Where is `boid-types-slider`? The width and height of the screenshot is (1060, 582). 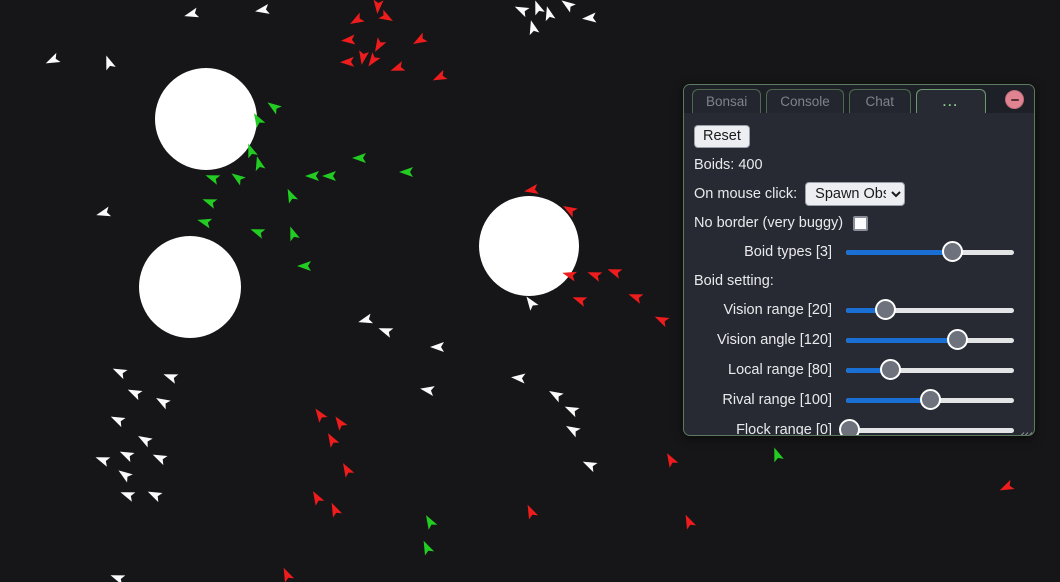
boid-types-slider is located at coordinates (930, 252).